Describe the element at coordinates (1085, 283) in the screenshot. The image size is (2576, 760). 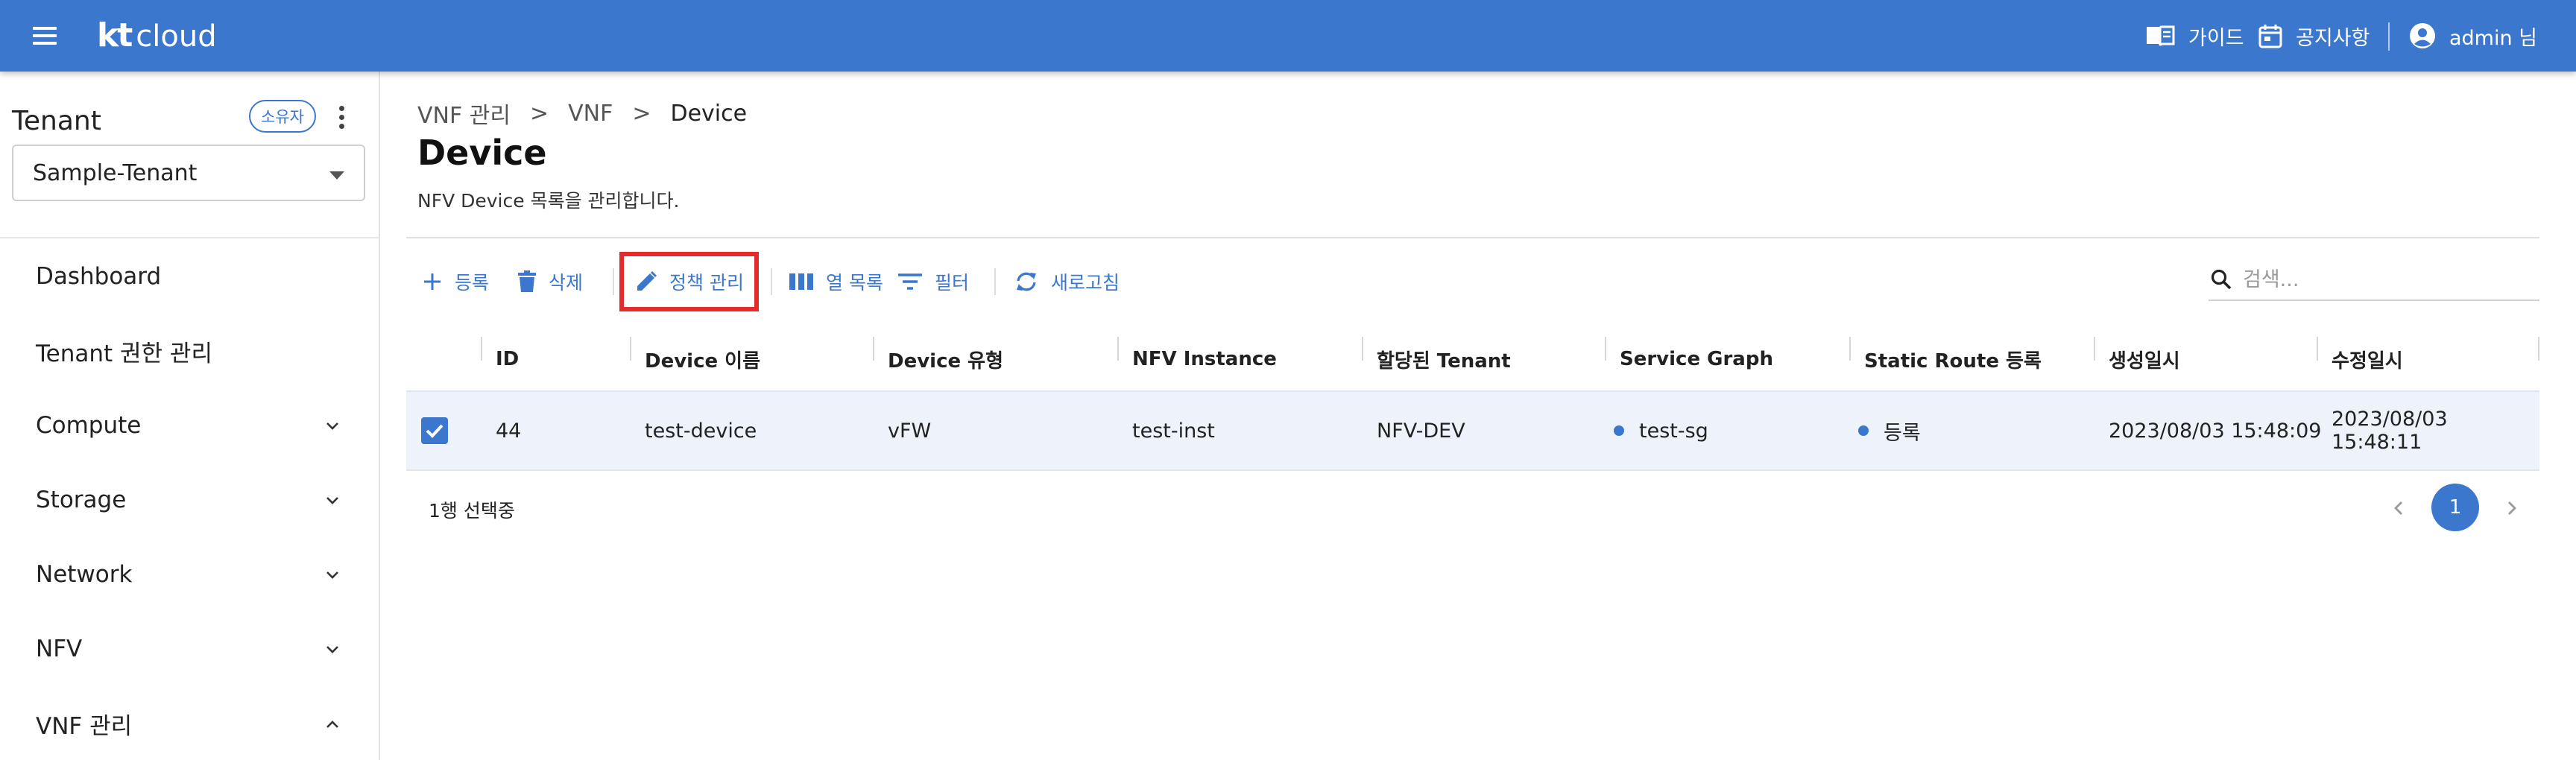
I see `refresh-button-label: 새로고침` at that location.